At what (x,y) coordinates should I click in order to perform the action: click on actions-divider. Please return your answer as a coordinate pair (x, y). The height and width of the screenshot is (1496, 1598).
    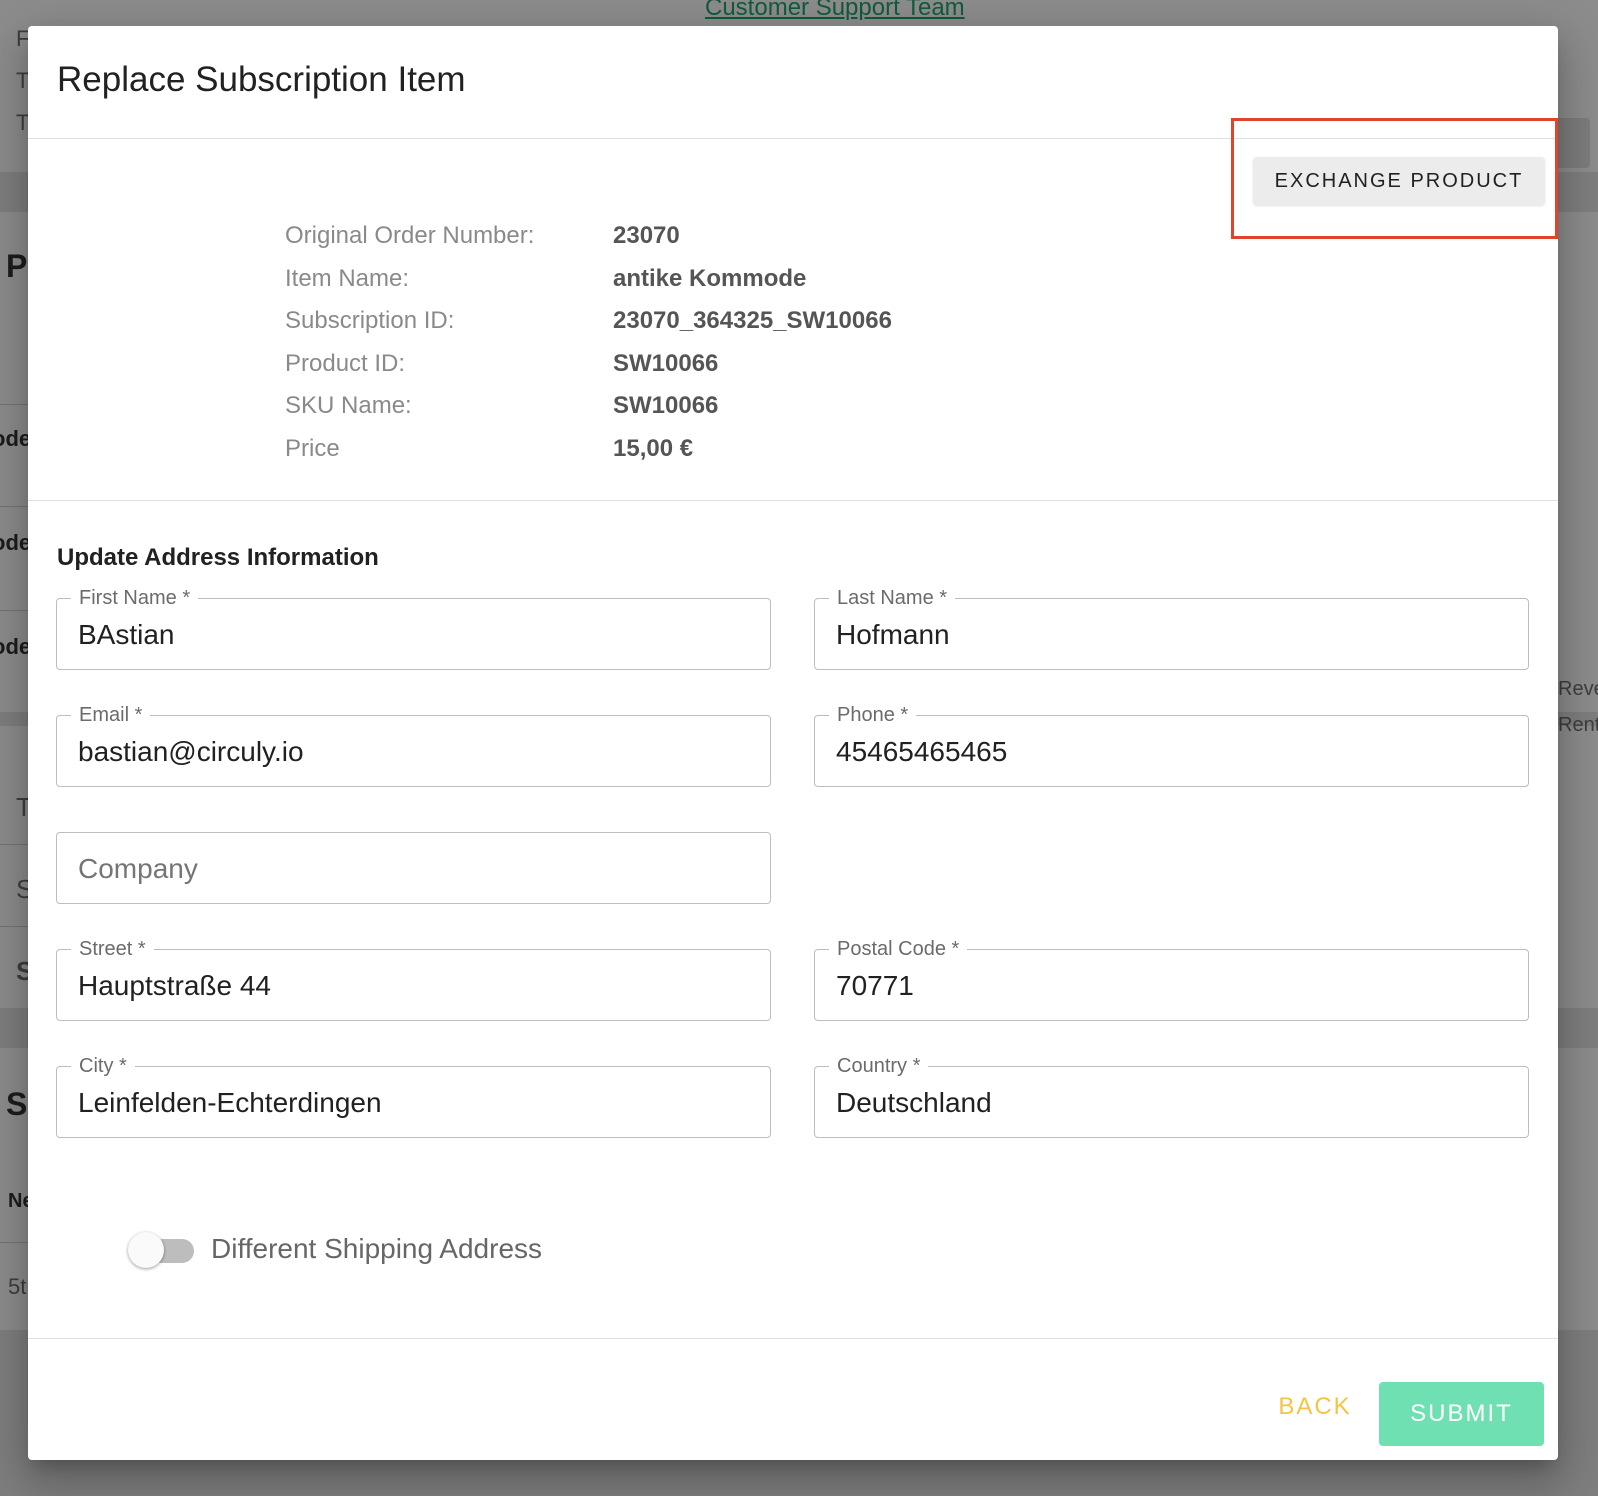
    Looking at the image, I should click on (793, 1338).